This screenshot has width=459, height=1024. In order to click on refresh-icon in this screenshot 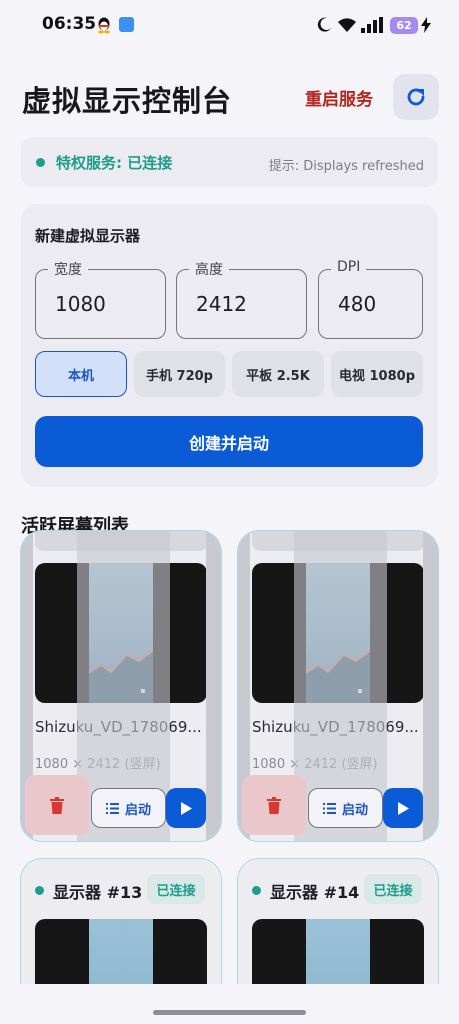, I will do `click(416, 97)`.